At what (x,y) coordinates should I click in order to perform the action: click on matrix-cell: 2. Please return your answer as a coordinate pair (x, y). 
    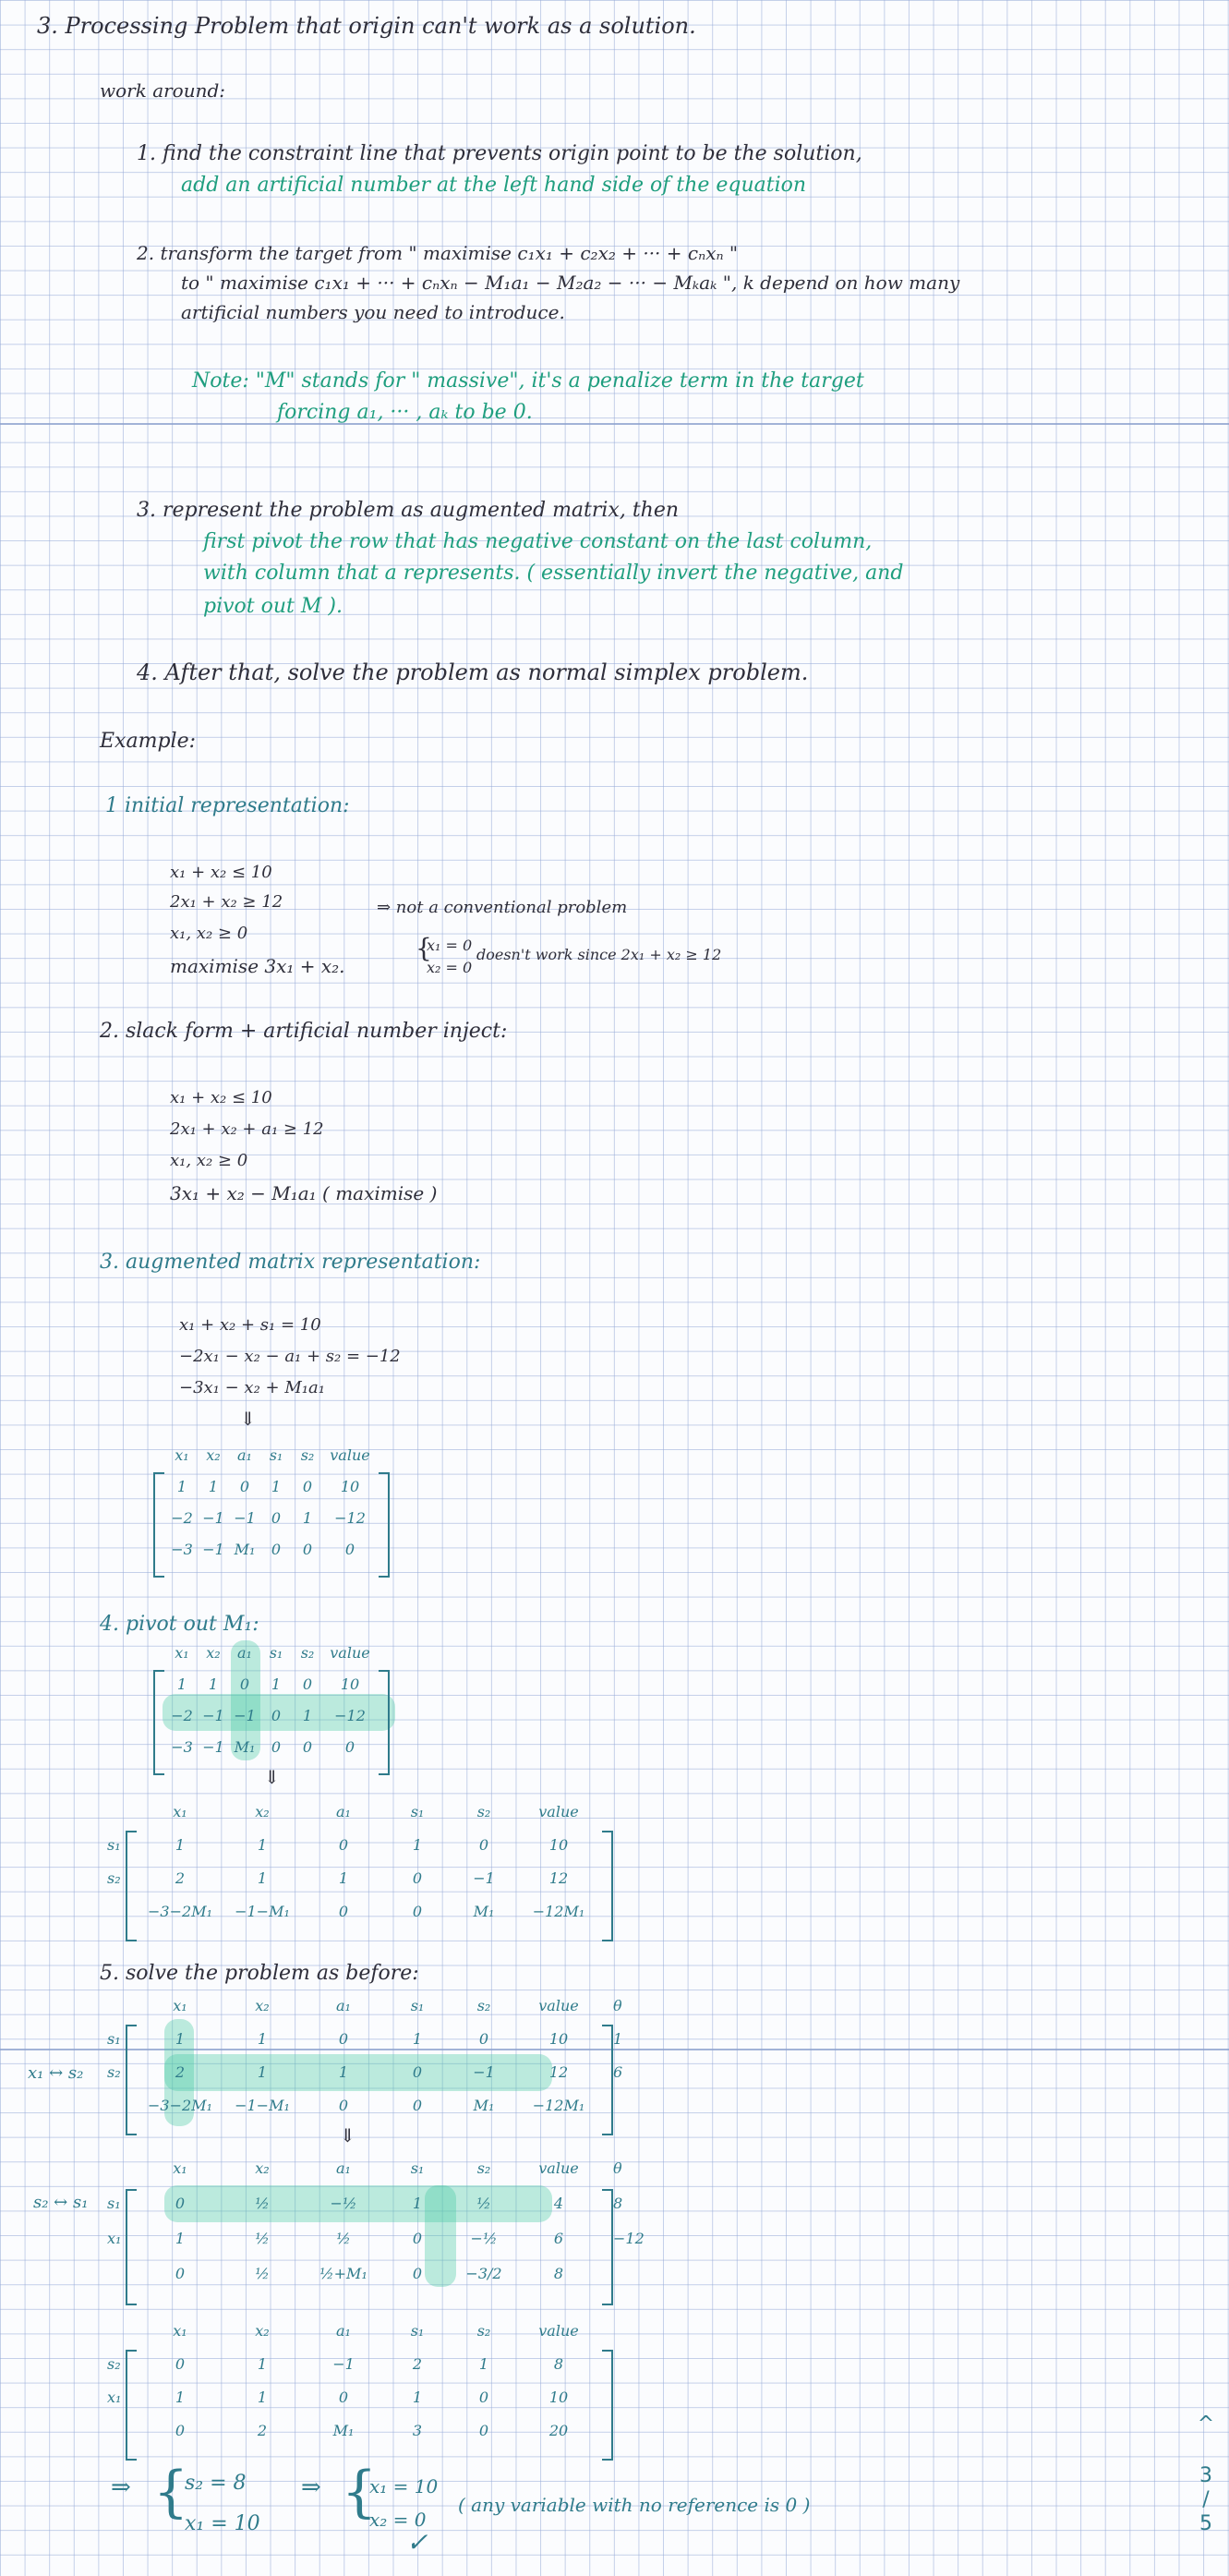
    Looking at the image, I should click on (181, 1878).